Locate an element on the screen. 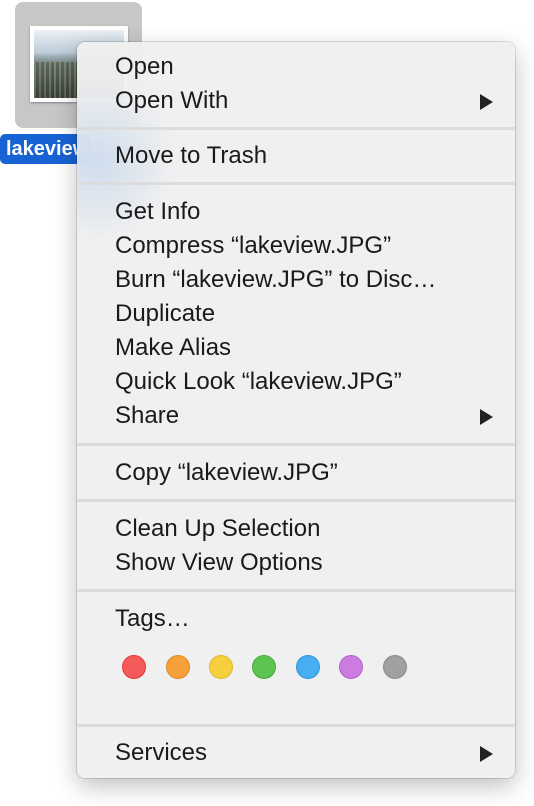  menu-item-share: Share is located at coordinates (296, 416).